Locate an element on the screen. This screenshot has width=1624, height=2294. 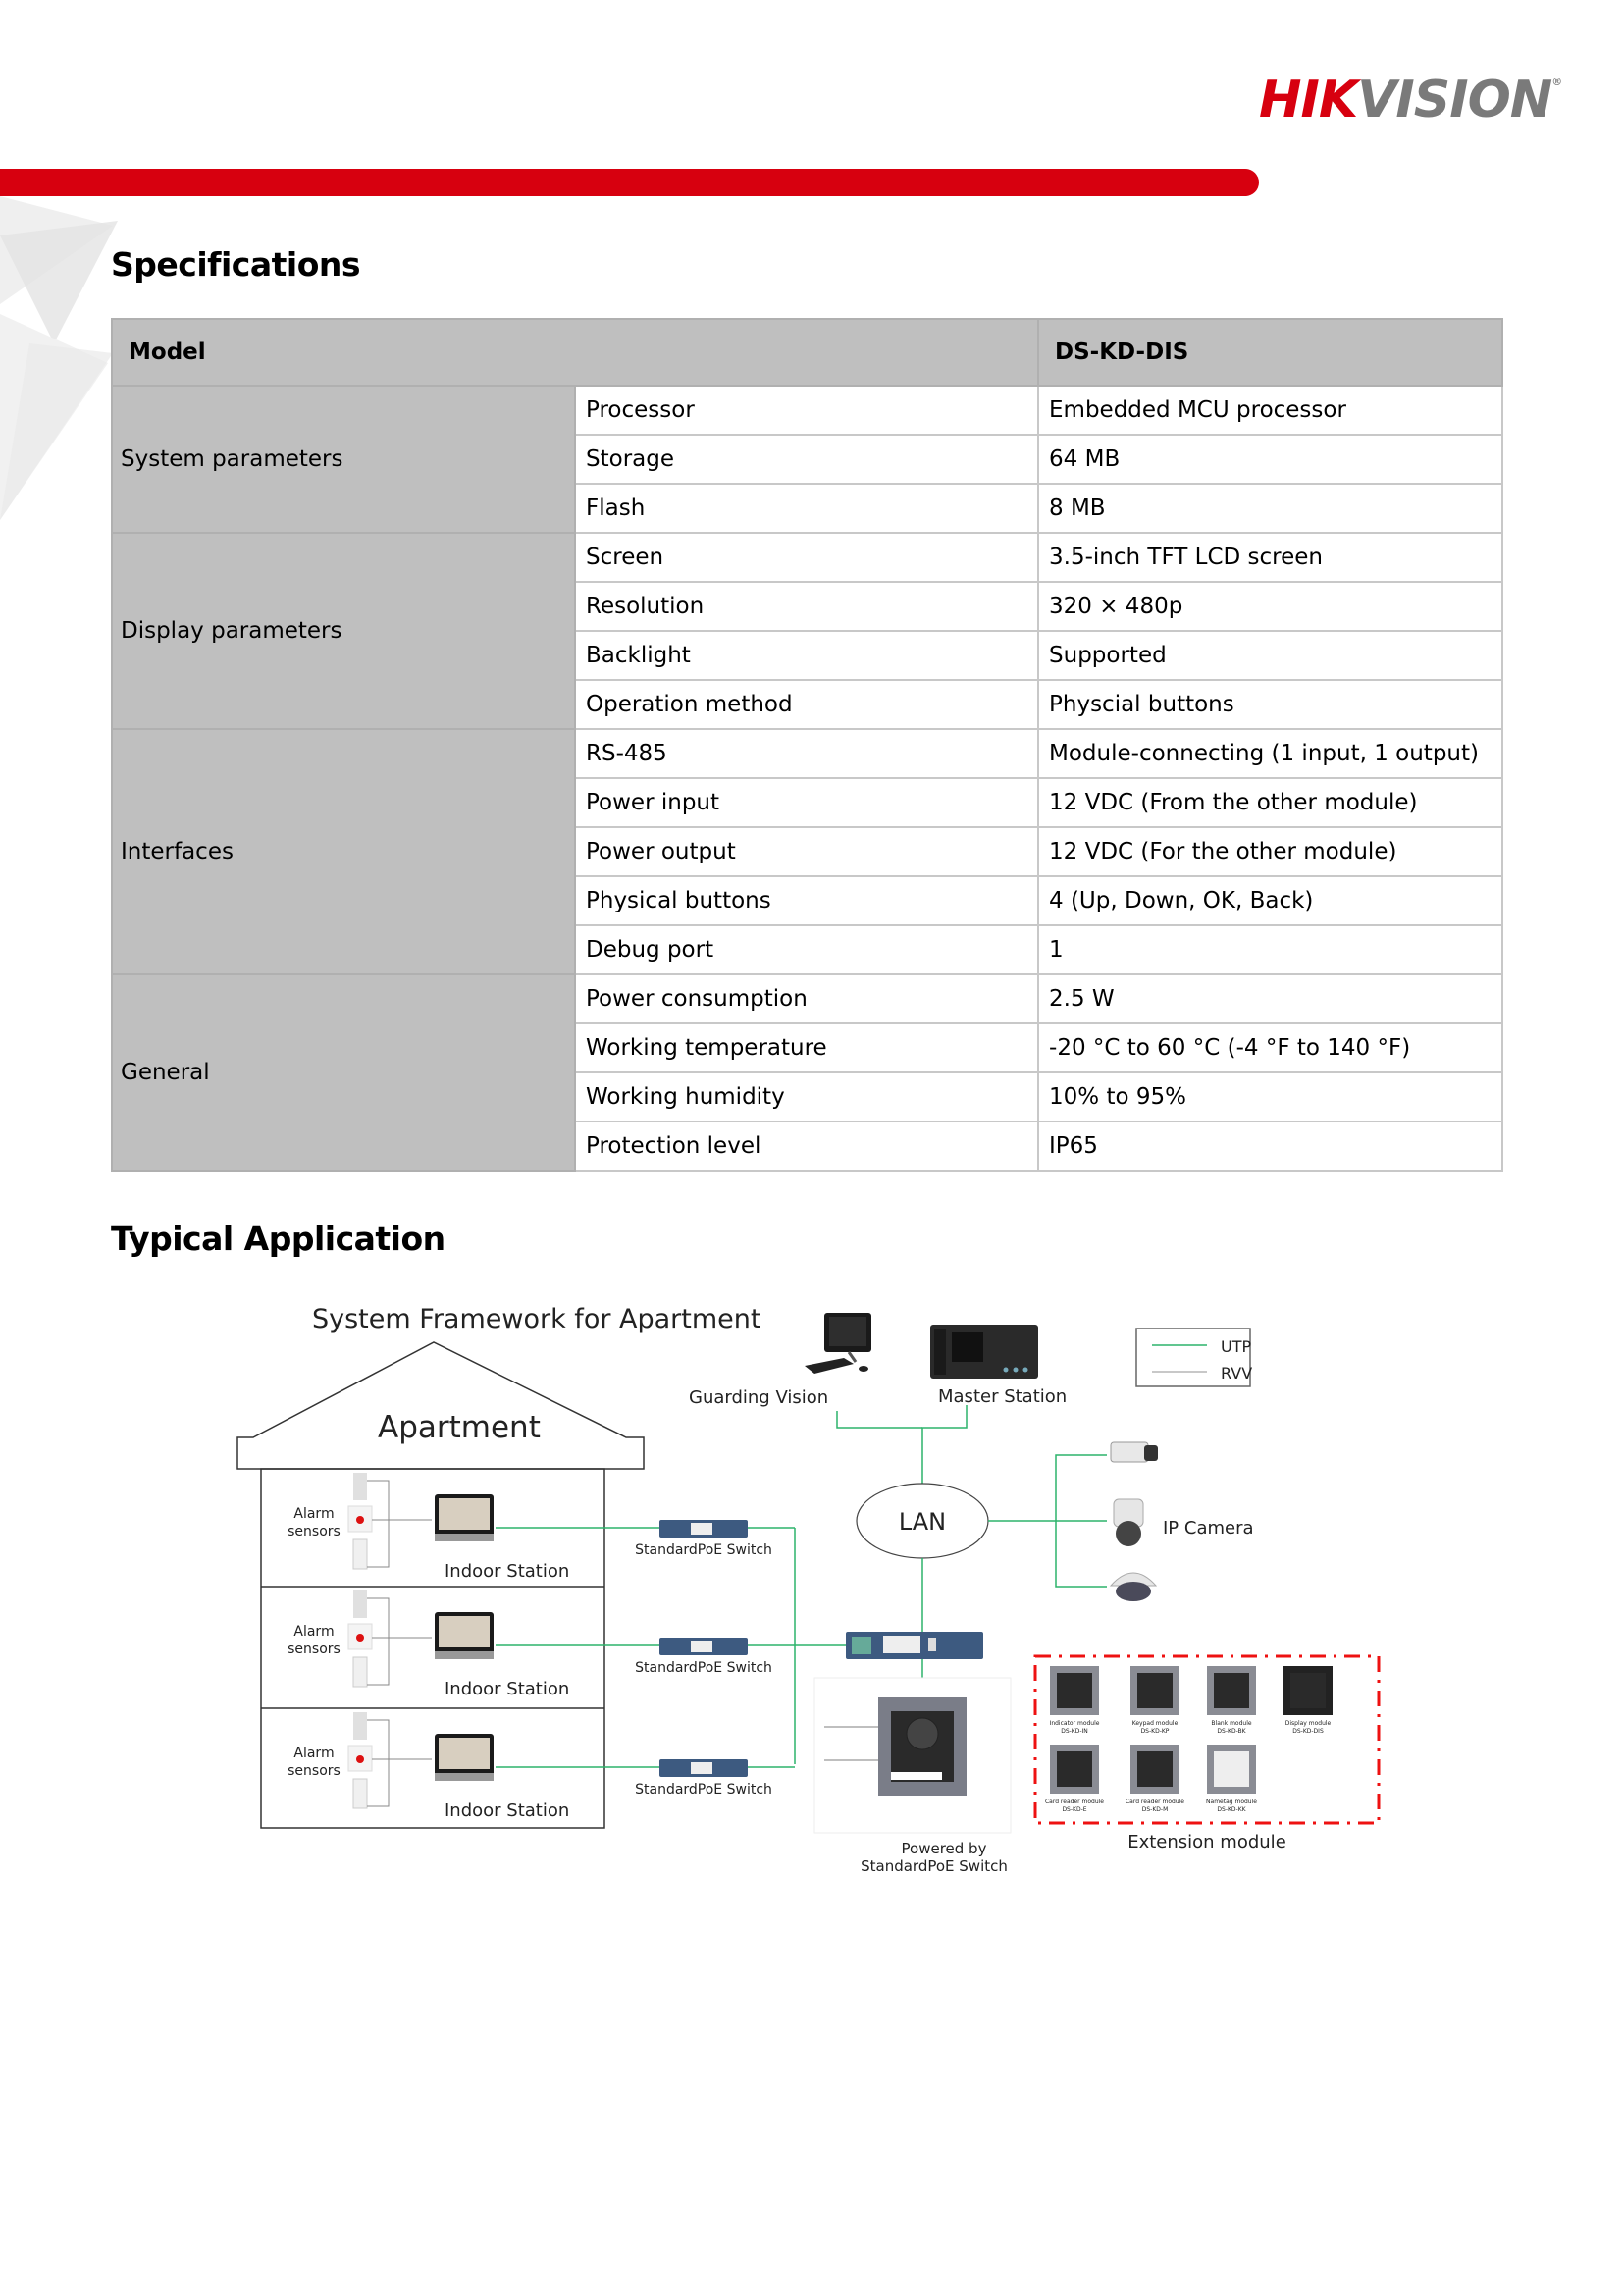
legend-utp-label: UTP is located at coordinates (1236, 1346).